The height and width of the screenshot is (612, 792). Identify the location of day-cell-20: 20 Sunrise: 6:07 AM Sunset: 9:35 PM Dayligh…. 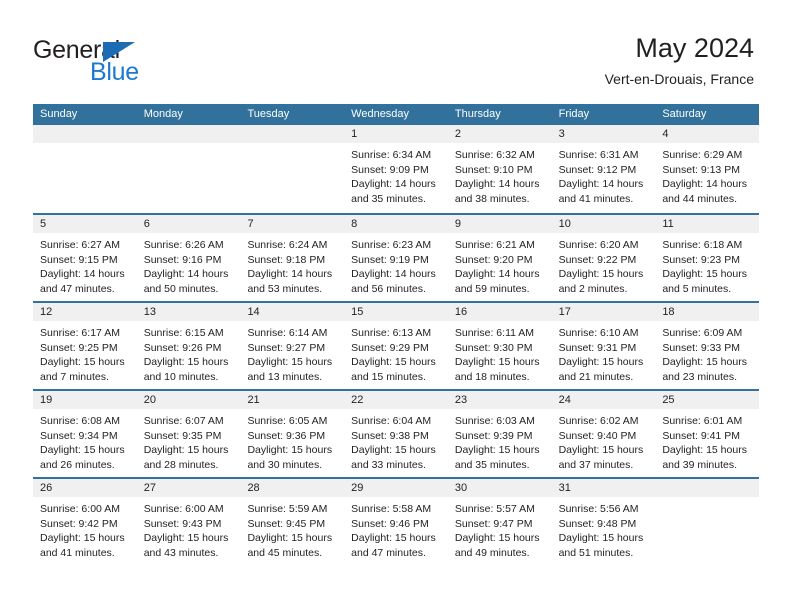
(188, 434).